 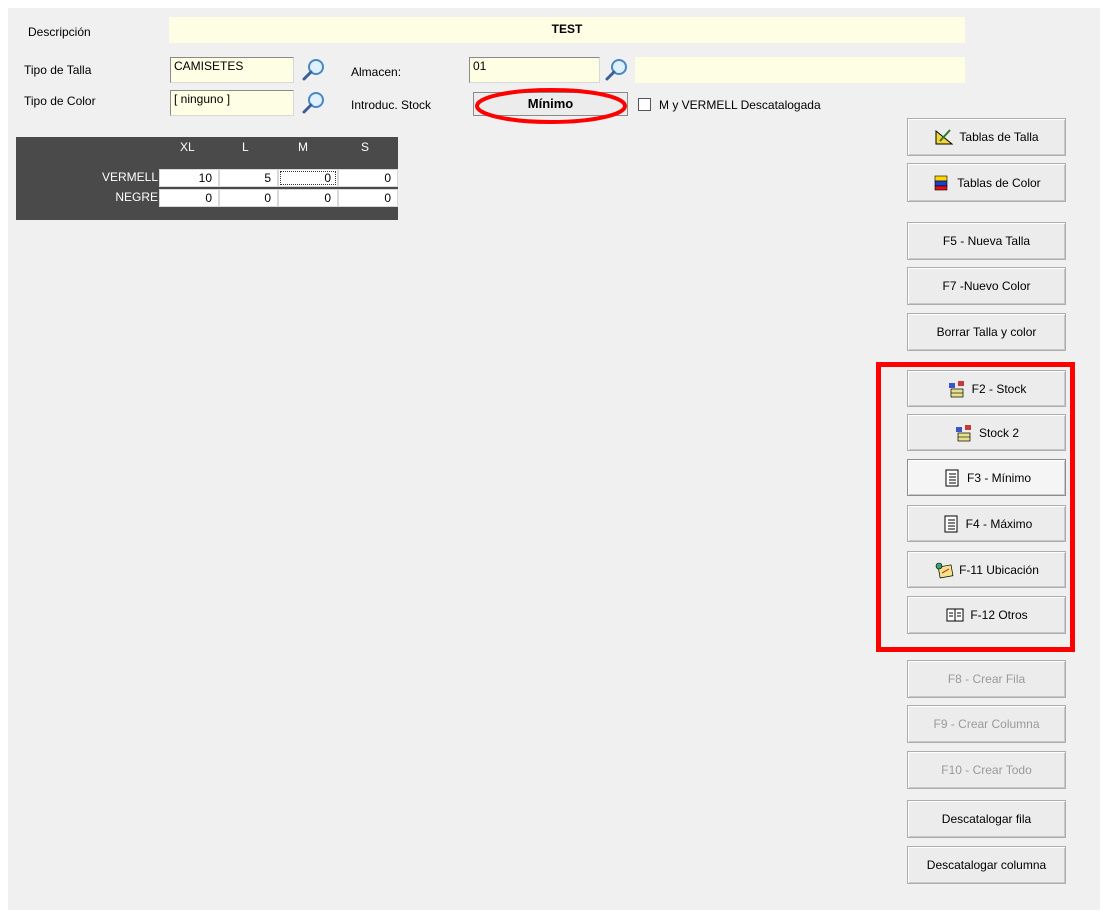 What do you see at coordinates (534, 70) in the screenshot?
I see `almacen-field: 01` at bounding box center [534, 70].